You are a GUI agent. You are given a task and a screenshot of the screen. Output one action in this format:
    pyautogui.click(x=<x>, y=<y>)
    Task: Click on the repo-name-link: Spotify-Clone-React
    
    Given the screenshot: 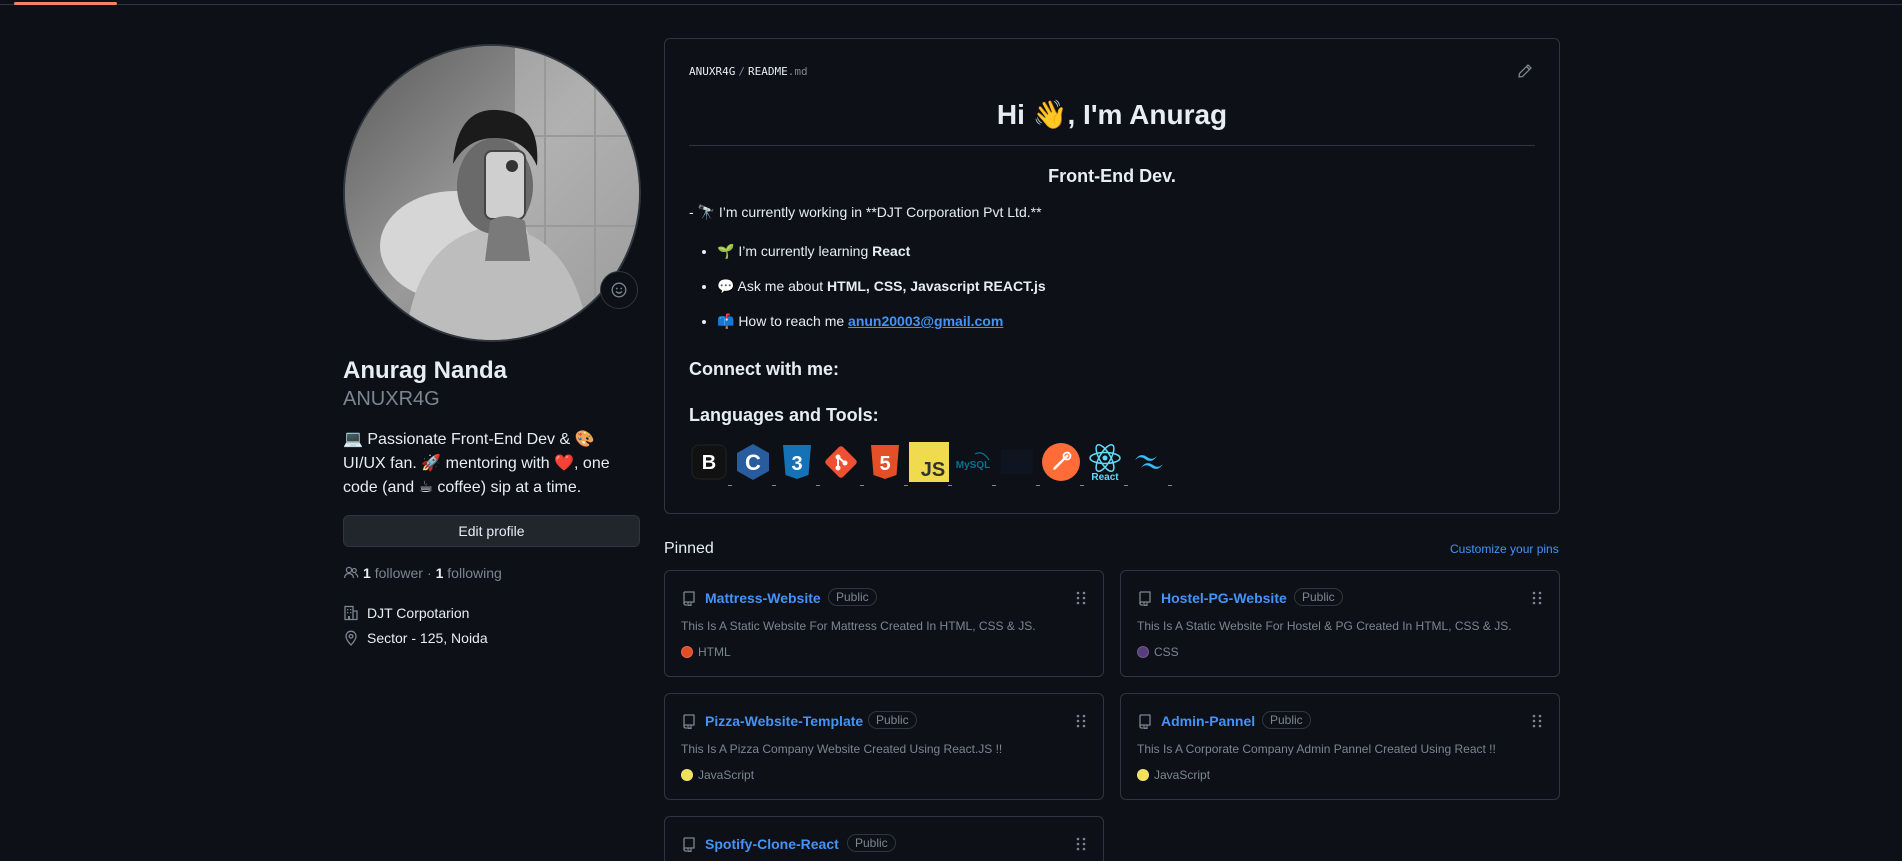 What is the action you would take?
    pyautogui.click(x=772, y=844)
    